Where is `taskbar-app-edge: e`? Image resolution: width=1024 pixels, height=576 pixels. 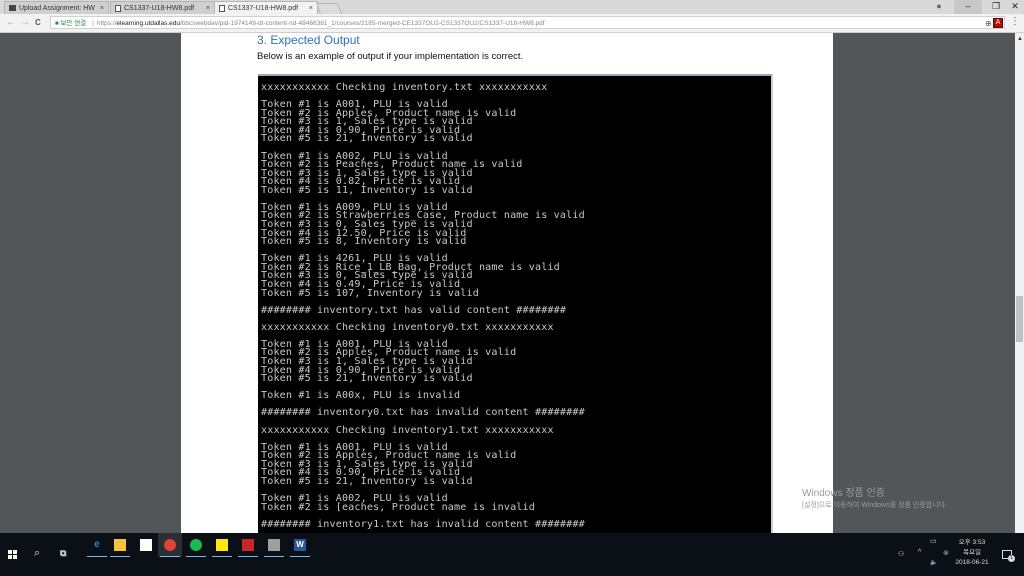 taskbar-app-edge: e is located at coordinates (97, 545).